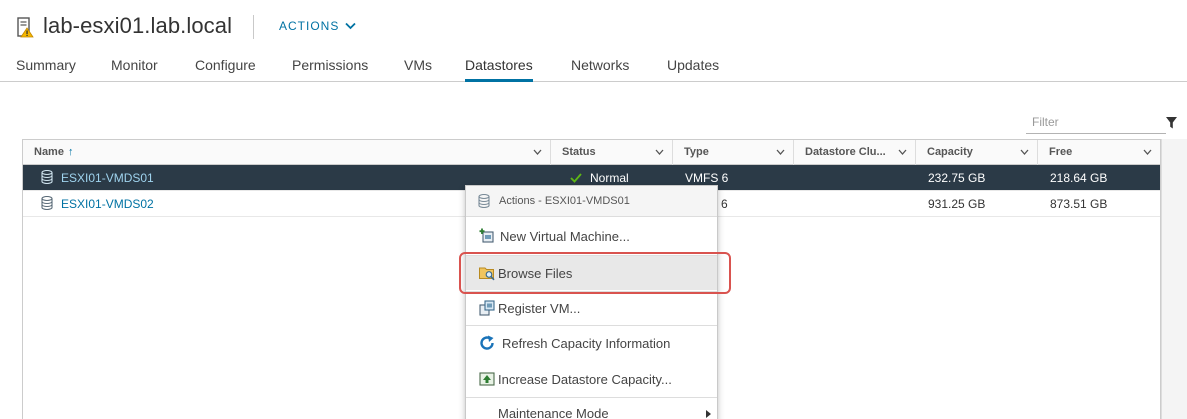 This screenshot has width=1187, height=419. I want to click on type-value: VMFS 6, so click(707, 178).